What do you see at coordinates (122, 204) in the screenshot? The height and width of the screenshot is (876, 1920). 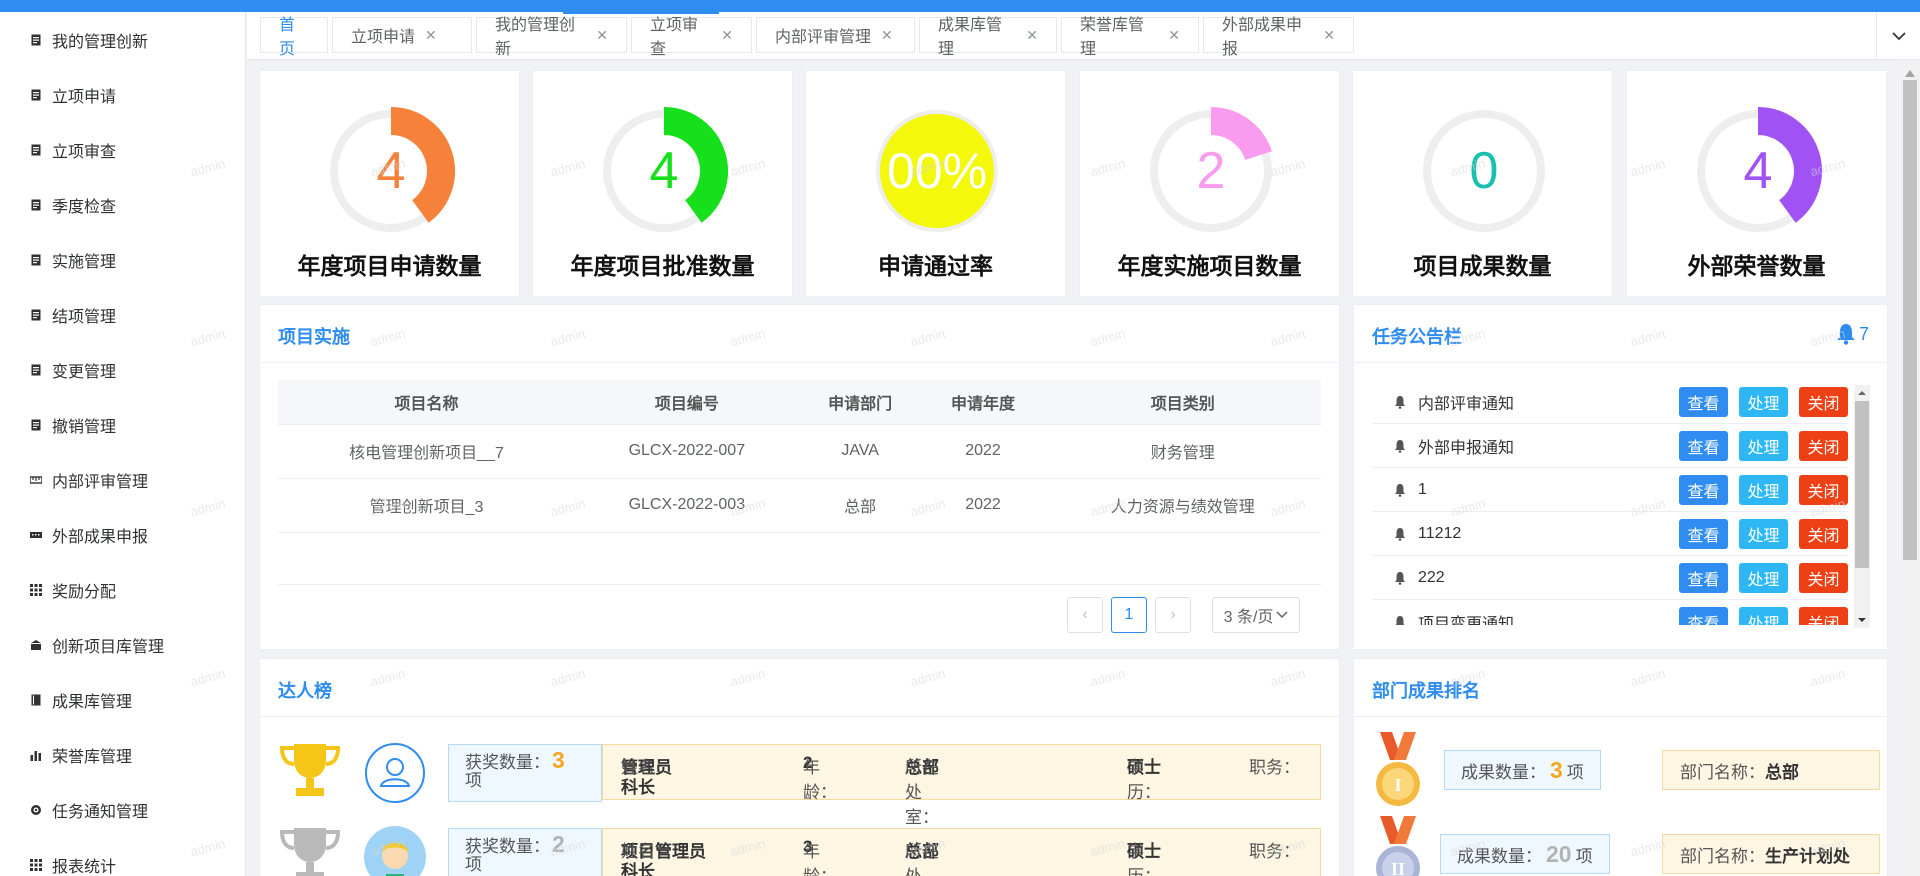 I see `sidebar-item: 季度检查` at bounding box center [122, 204].